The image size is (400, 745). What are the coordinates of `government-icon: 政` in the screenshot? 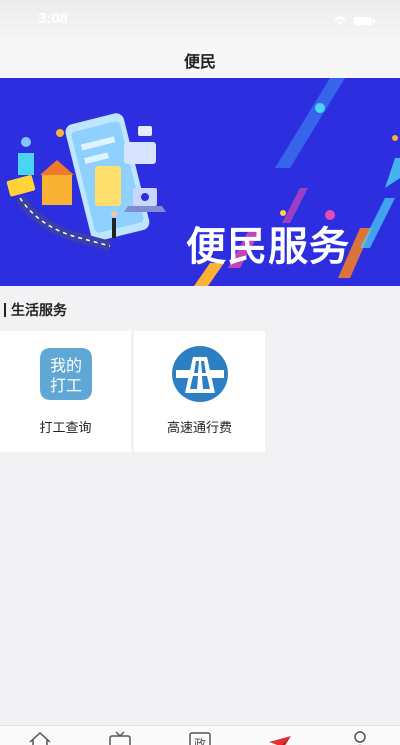 It's located at (200, 738).